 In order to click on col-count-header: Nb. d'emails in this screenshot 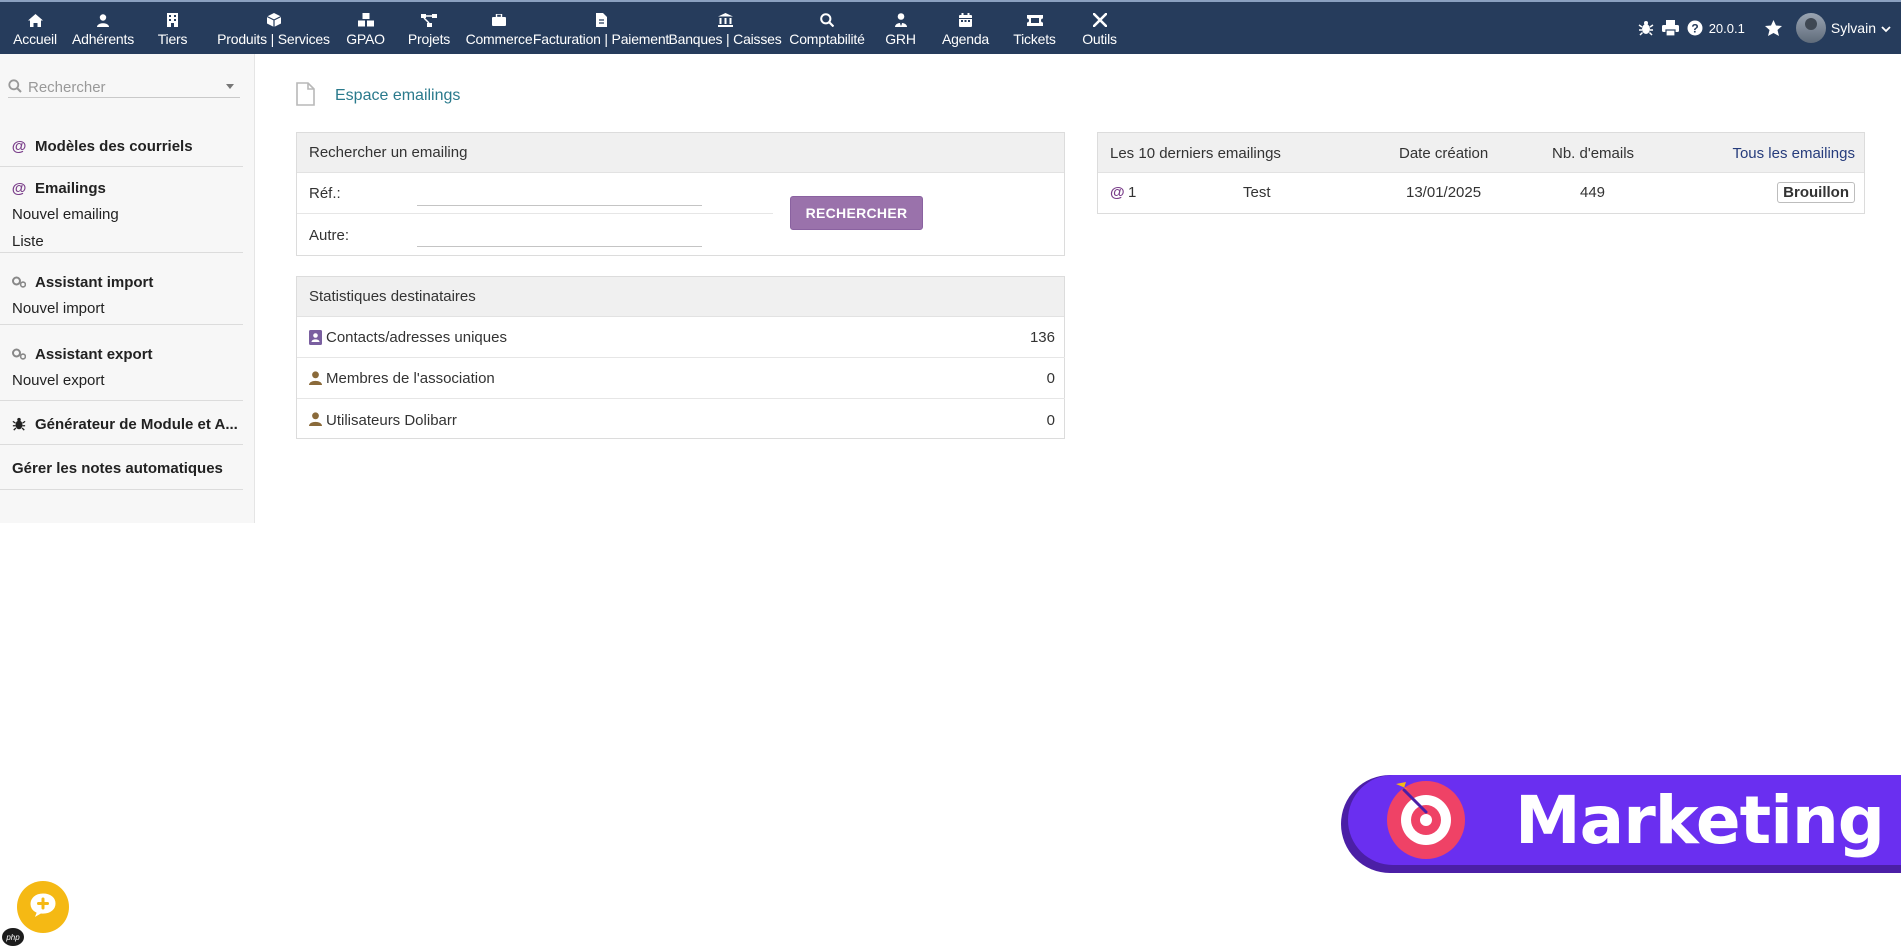, I will do `click(1593, 153)`.